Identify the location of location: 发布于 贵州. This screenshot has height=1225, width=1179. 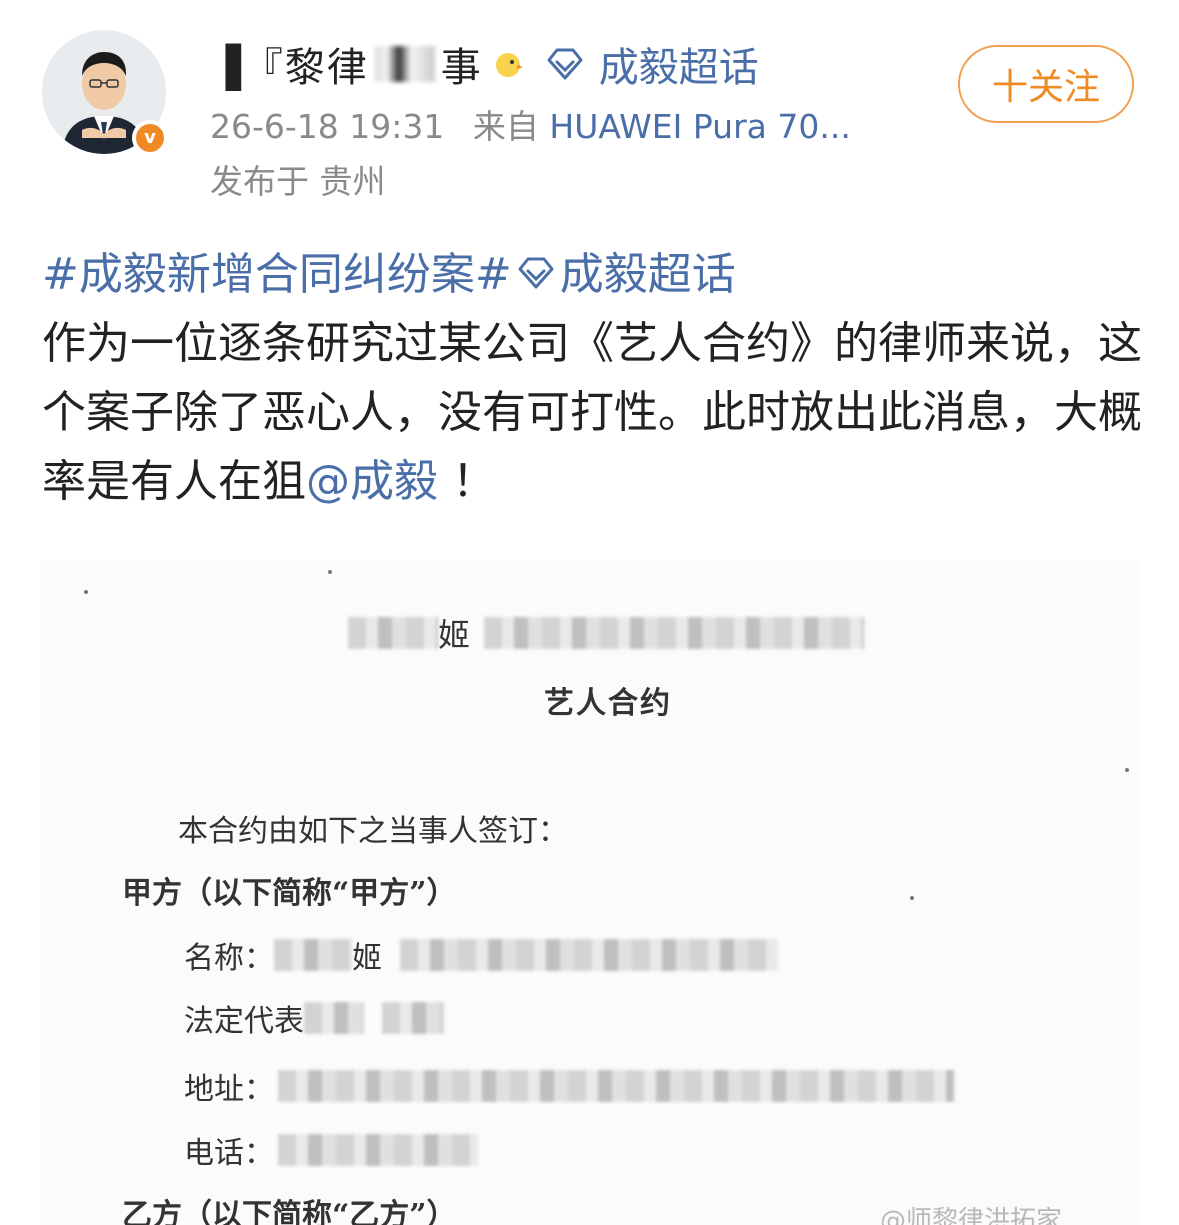
(298, 181).